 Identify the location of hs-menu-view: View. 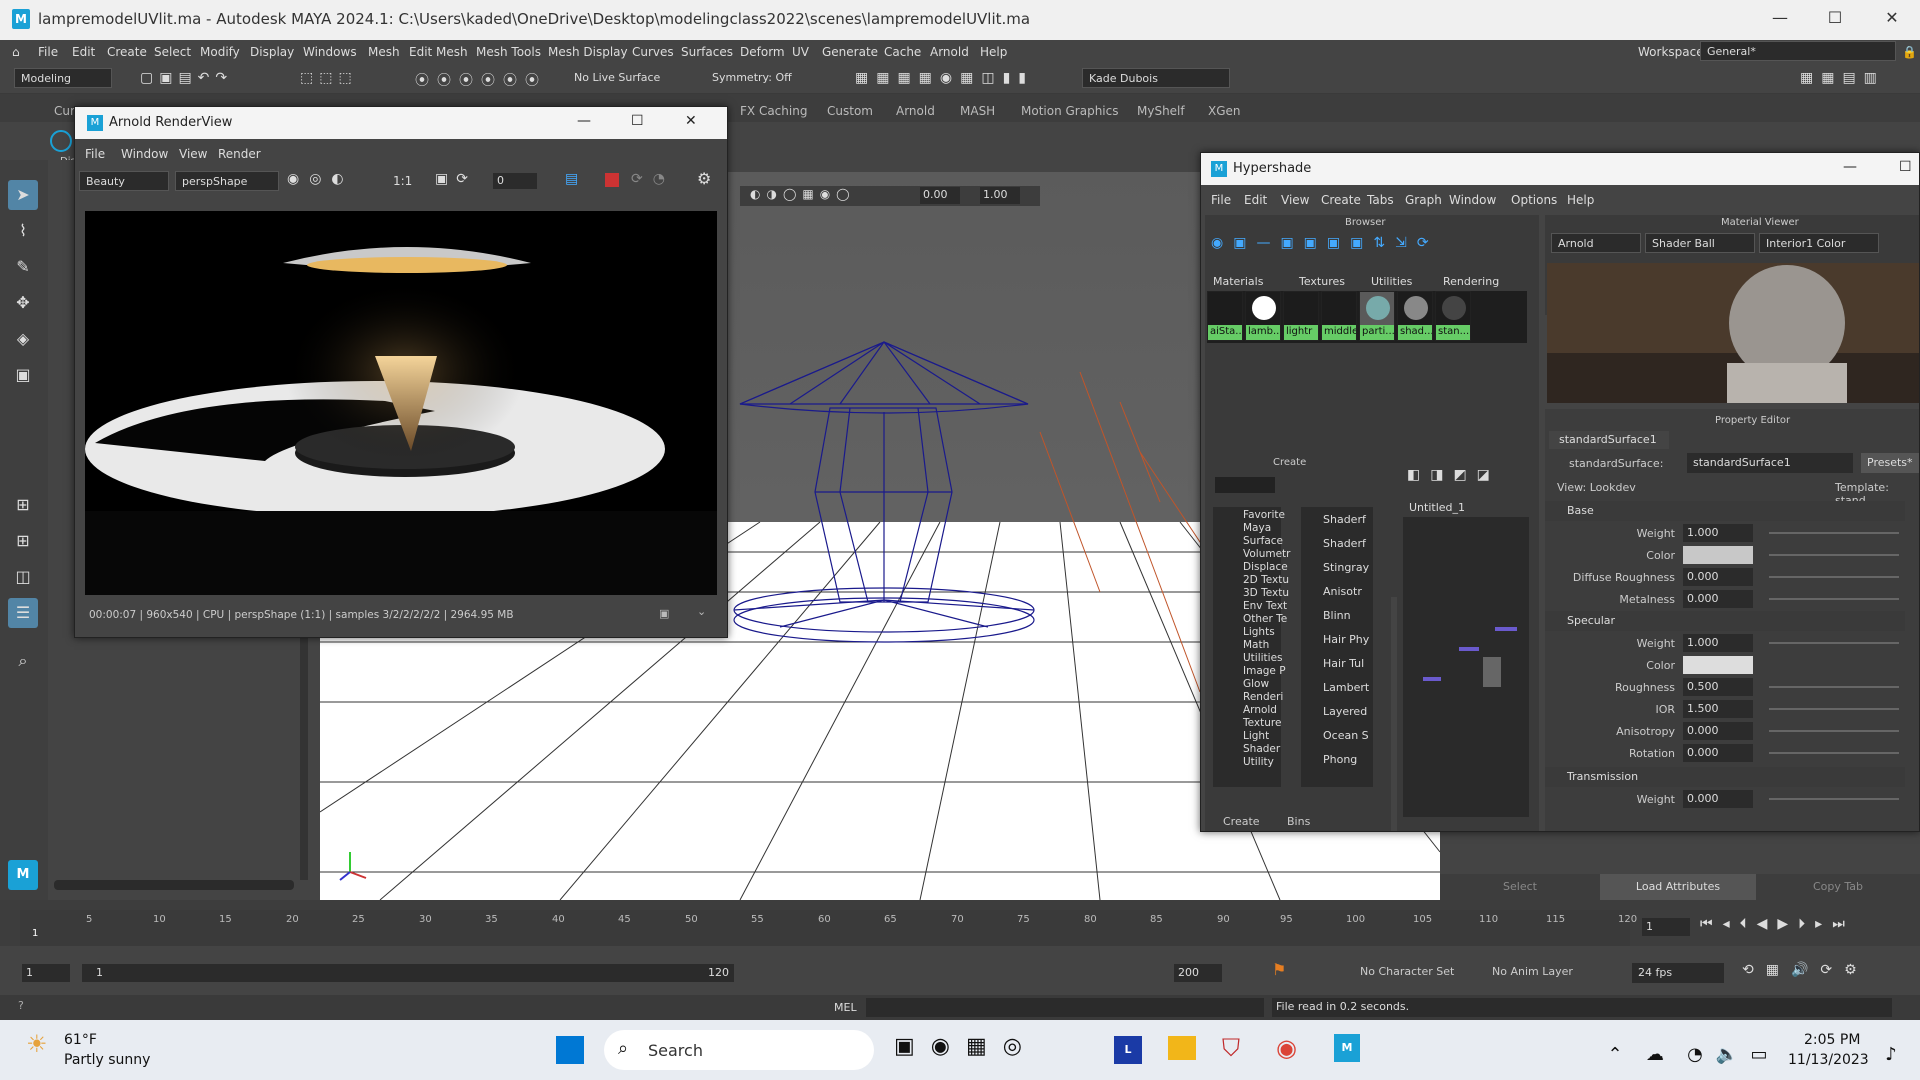
(1295, 200).